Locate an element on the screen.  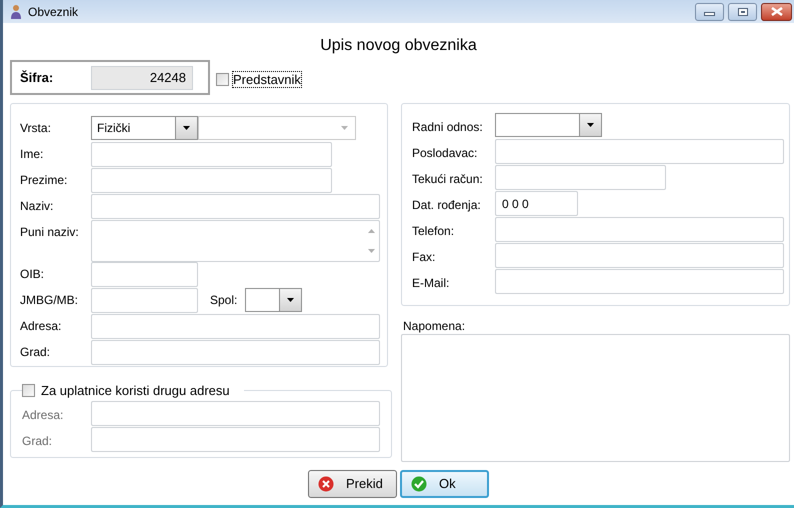
field-label: Napomena: is located at coordinates (434, 325).